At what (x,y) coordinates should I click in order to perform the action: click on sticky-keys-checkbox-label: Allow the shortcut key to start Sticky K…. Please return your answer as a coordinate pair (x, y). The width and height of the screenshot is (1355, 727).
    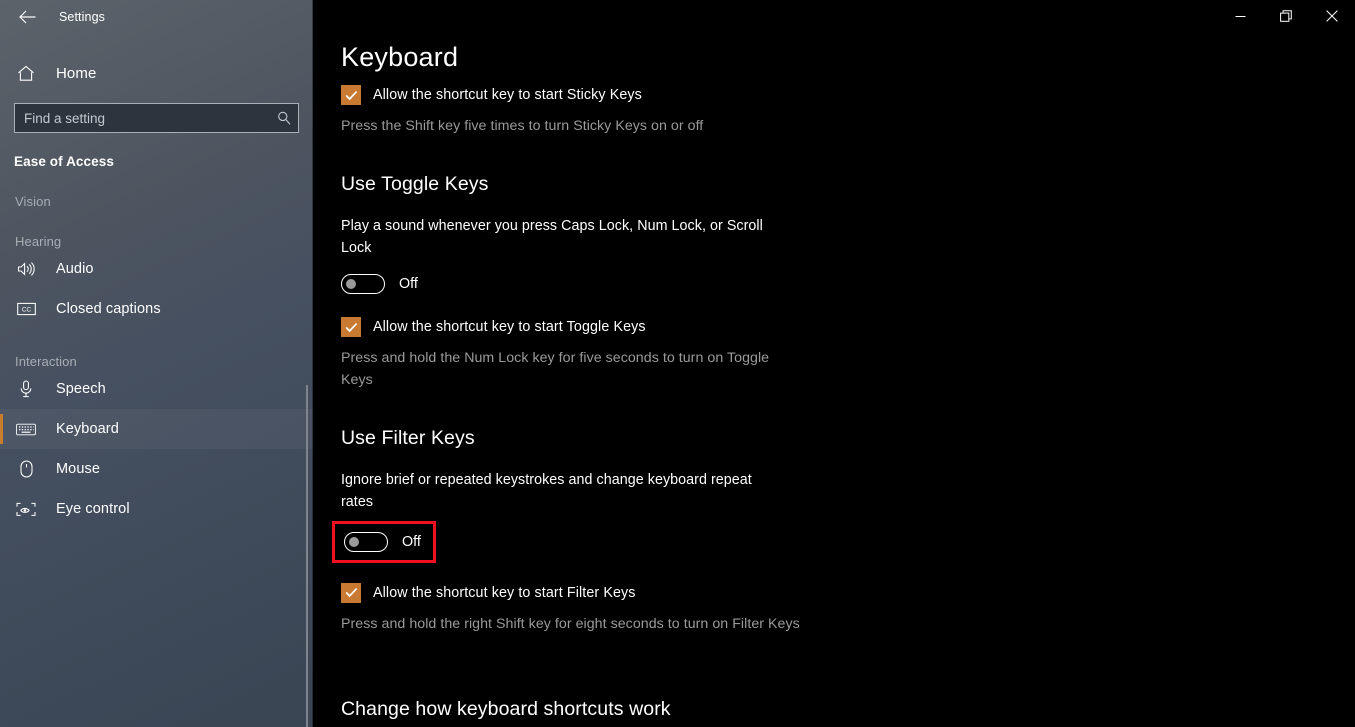
    Looking at the image, I should click on (507, 95).